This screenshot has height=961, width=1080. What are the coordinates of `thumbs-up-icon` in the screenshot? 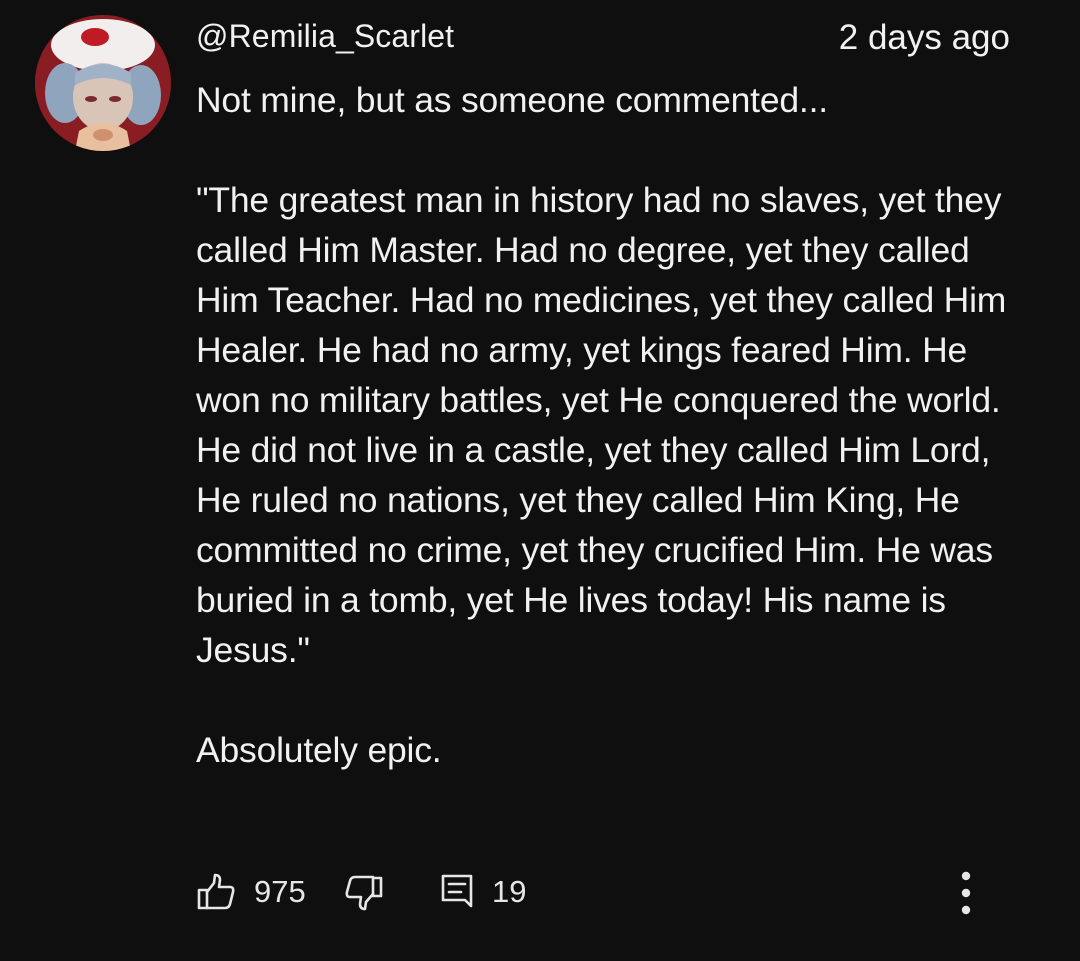 It's located at (216, 892).